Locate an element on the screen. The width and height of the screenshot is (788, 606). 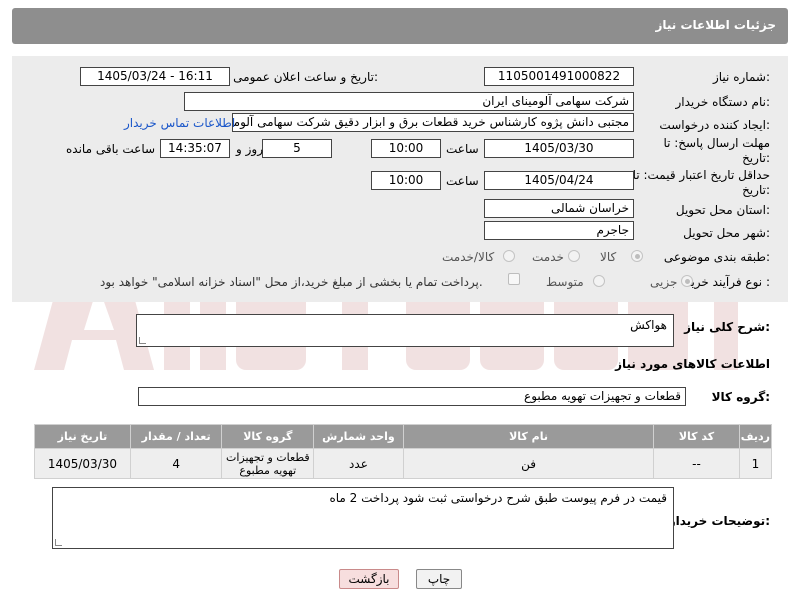
col-code: کد کالا is located at coordinates (696, 436).